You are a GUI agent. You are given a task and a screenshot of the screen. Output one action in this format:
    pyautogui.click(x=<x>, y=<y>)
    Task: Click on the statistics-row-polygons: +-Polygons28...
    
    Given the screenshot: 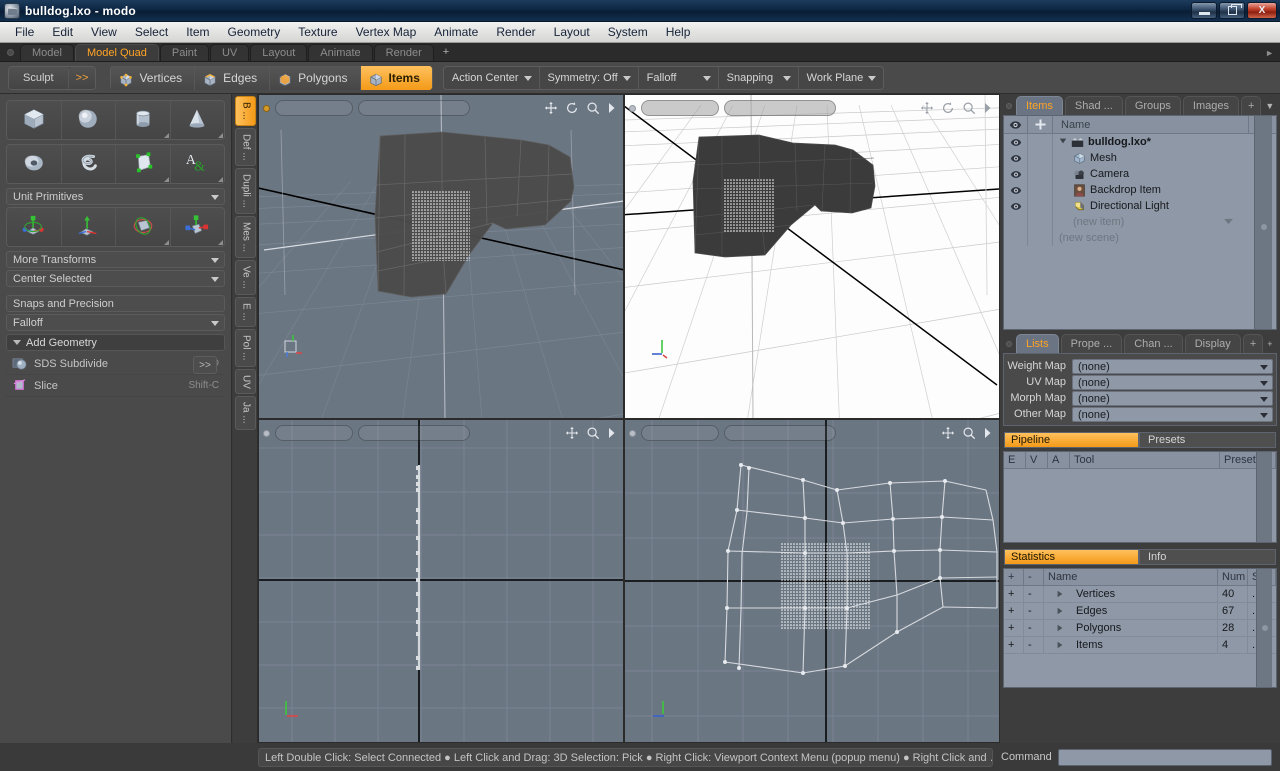 What is the action you would take?
    pyautogui.click(x=1140, y=628)
    